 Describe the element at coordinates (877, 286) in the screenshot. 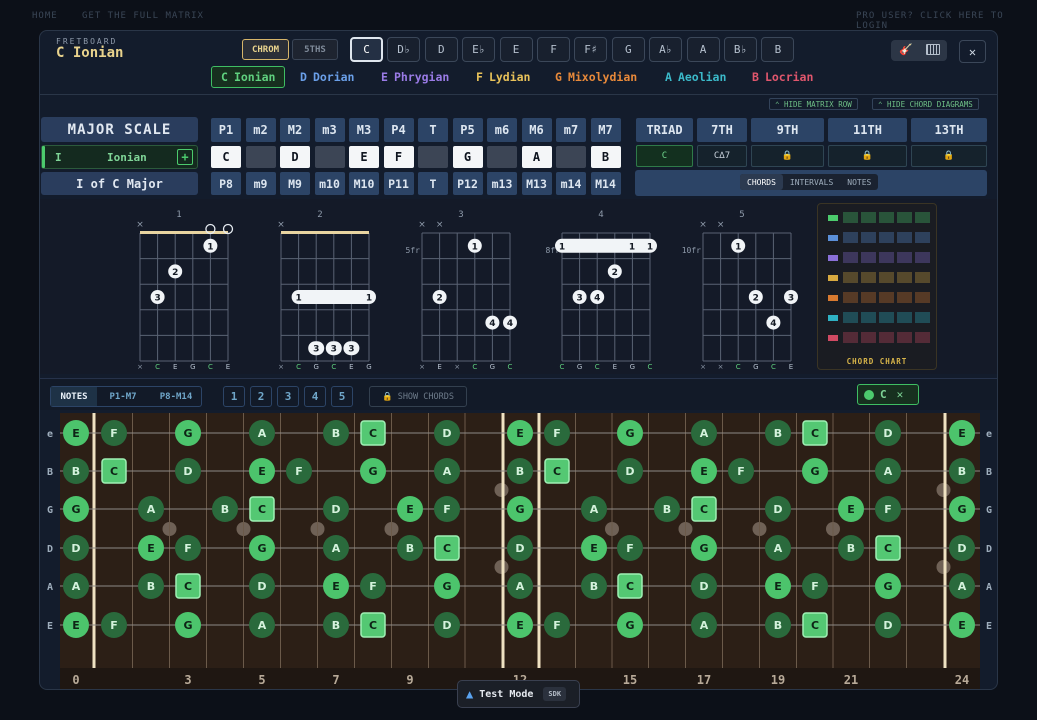

I see `chord-chart: CHORD CHART` at that location.